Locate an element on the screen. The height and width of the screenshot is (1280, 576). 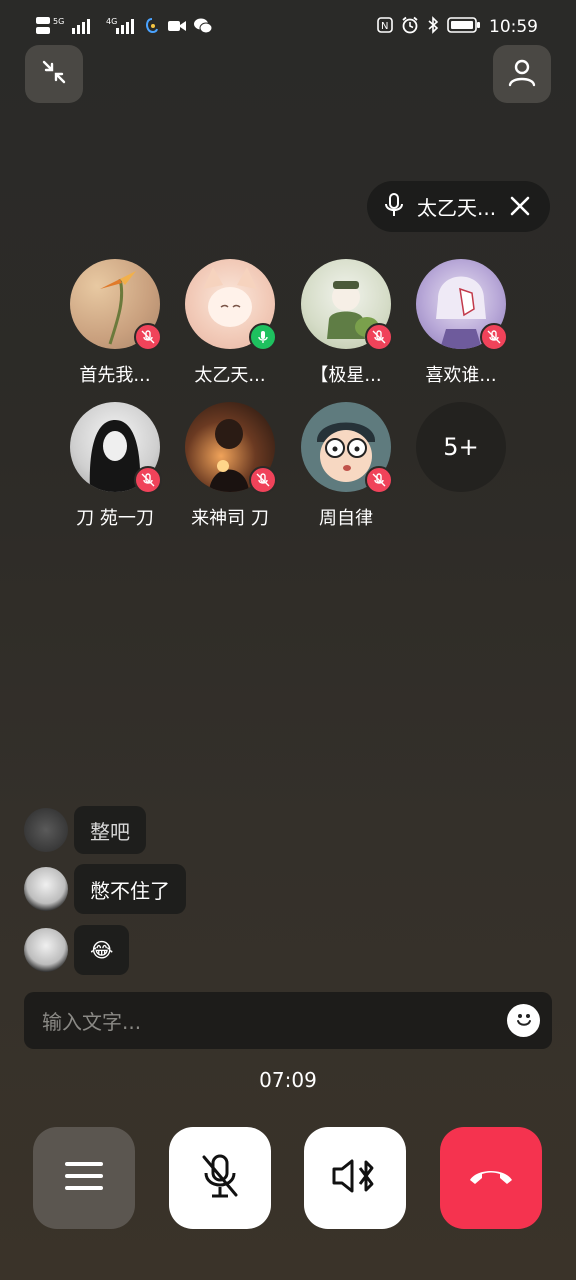
chat-message: 😂 is located at coordinates (77, 950).